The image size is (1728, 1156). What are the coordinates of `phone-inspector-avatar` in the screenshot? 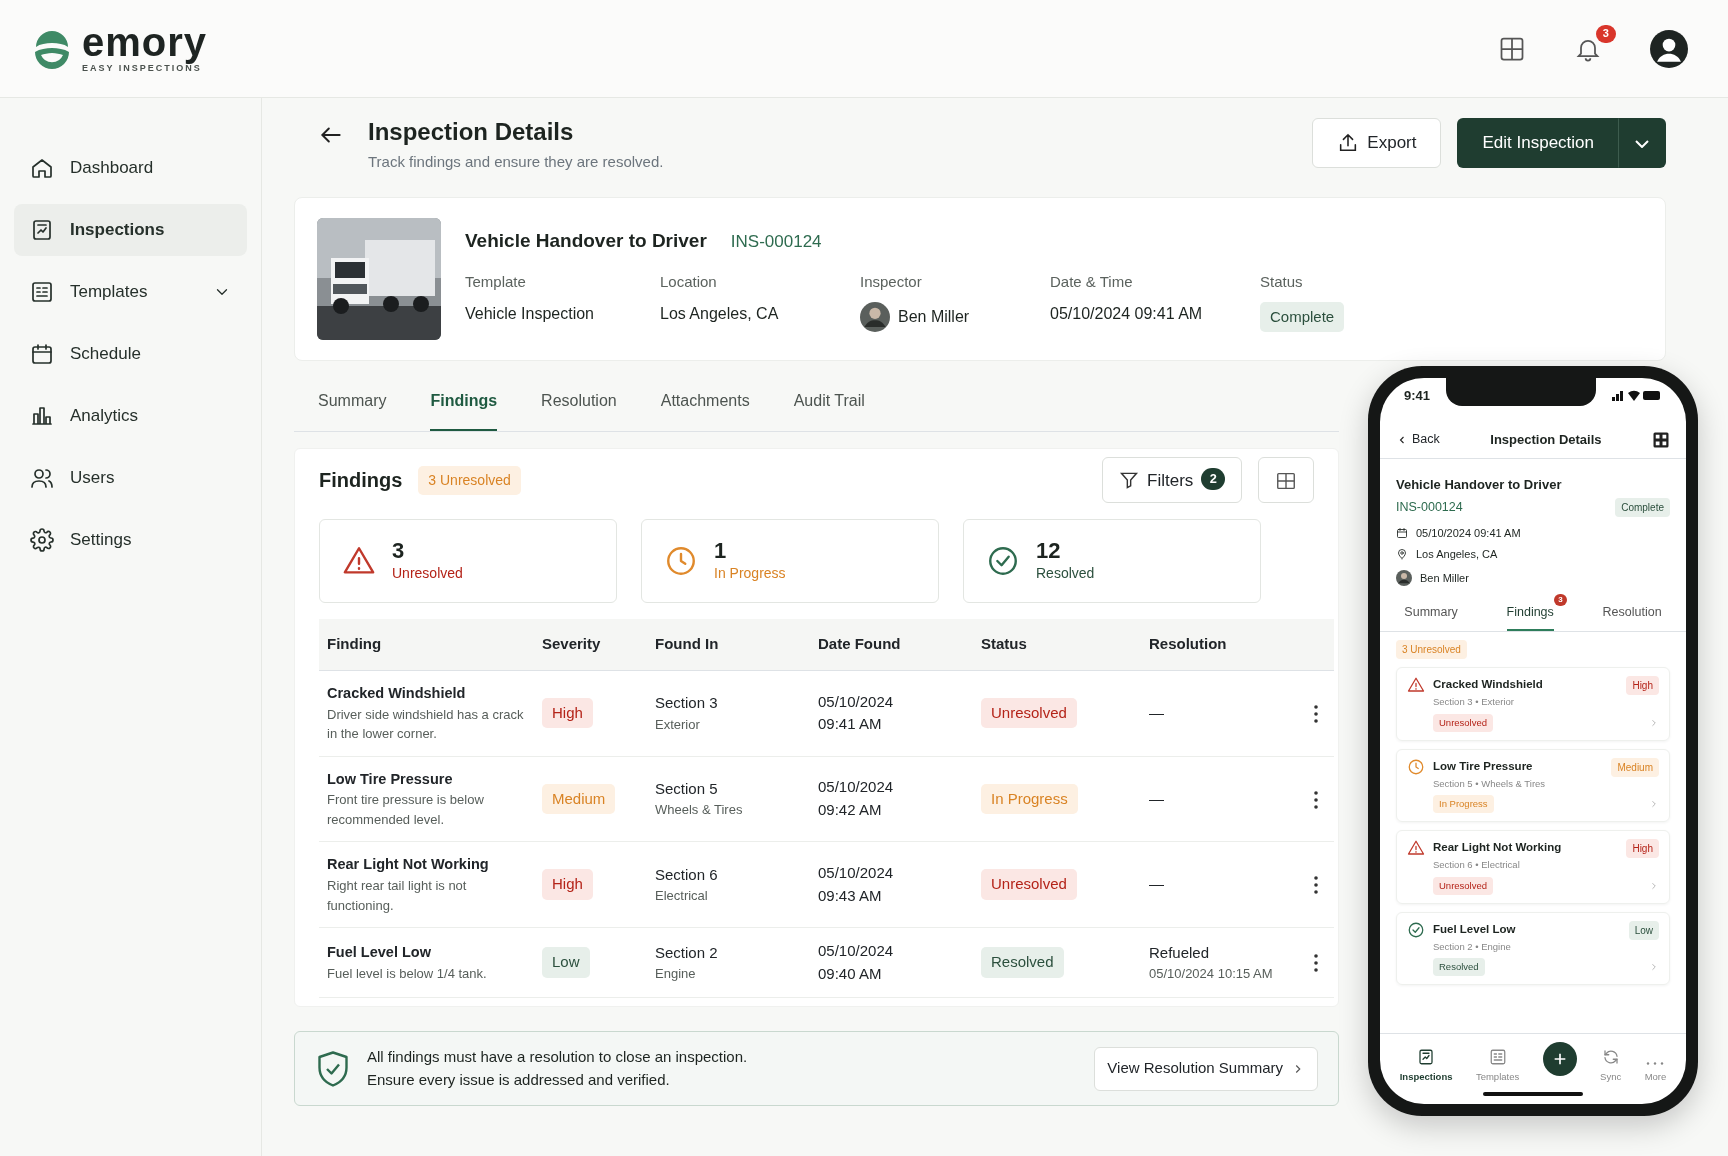 It's located at (1404, 578).